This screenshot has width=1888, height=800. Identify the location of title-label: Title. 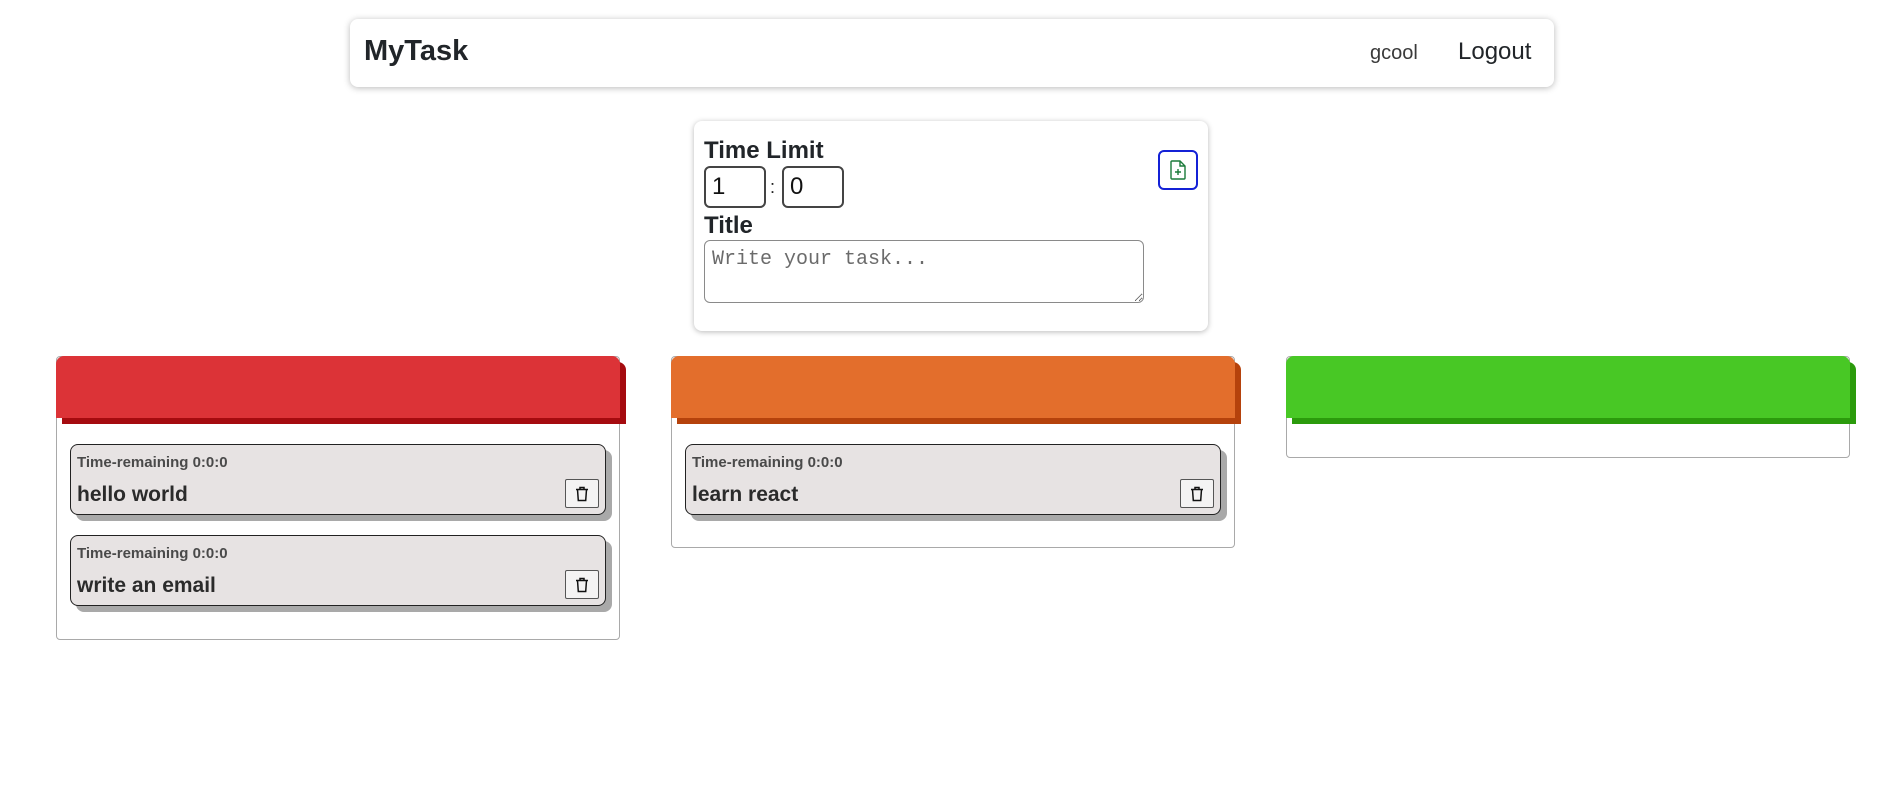
(728, 225).